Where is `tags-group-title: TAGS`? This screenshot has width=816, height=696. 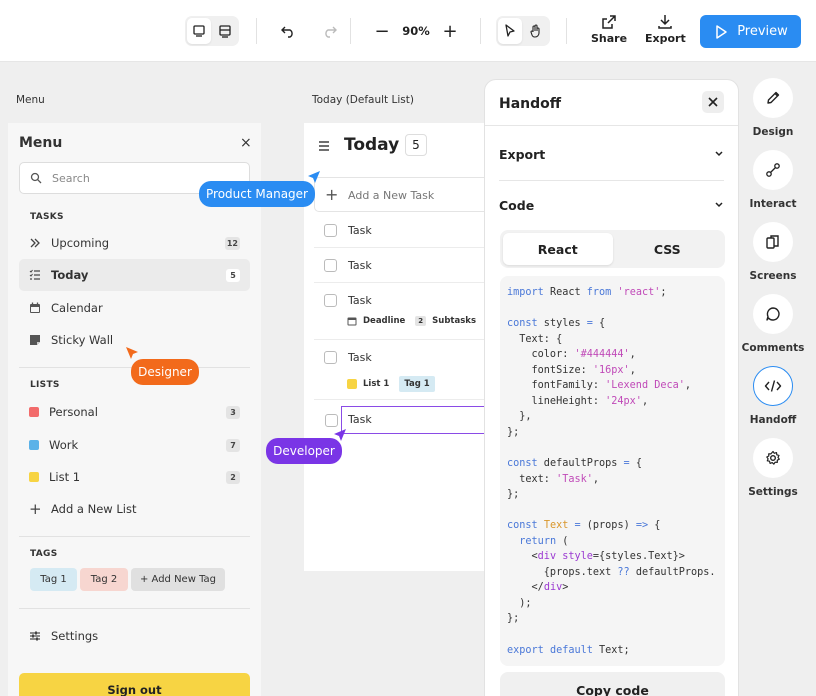 tags-group-title: TAGS is located at coordinates (44, 554).